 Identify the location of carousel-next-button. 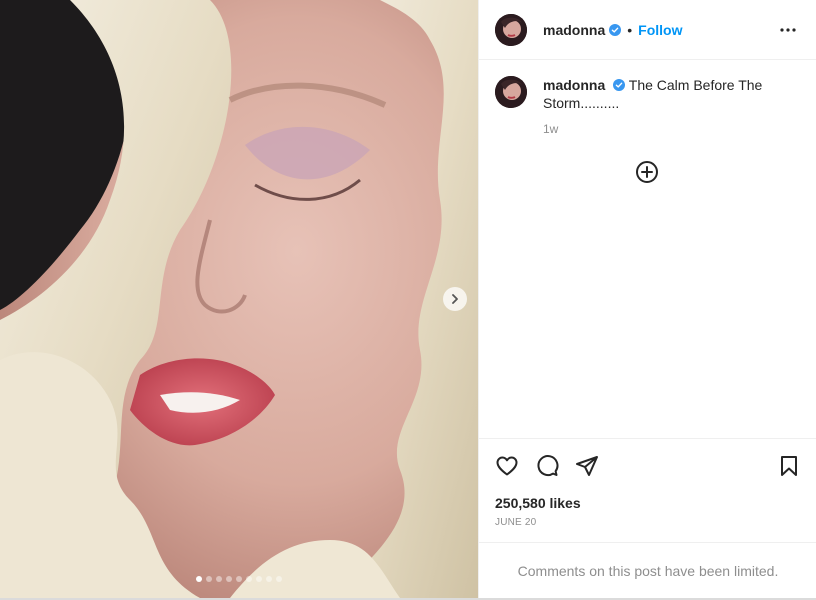
(455, 299).